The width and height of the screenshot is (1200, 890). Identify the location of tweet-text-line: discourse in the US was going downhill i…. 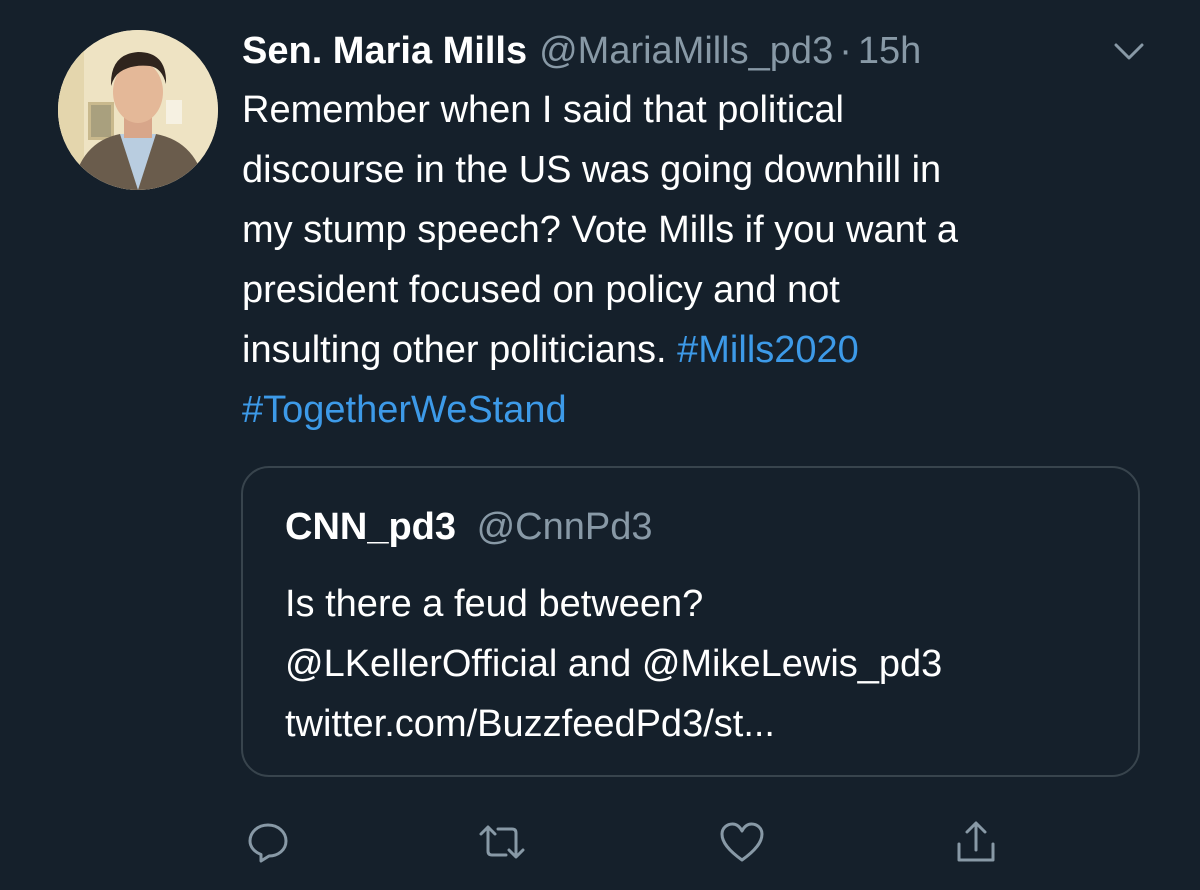
(592, 170).